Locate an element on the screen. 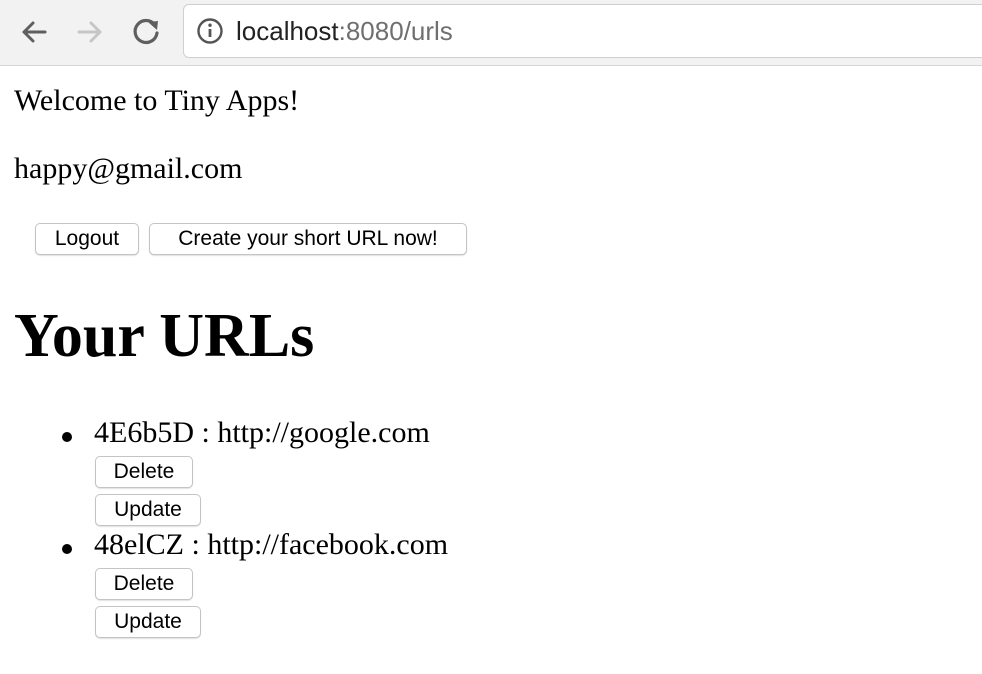  page-title: Your URLs is located at coordinates (164, 336).